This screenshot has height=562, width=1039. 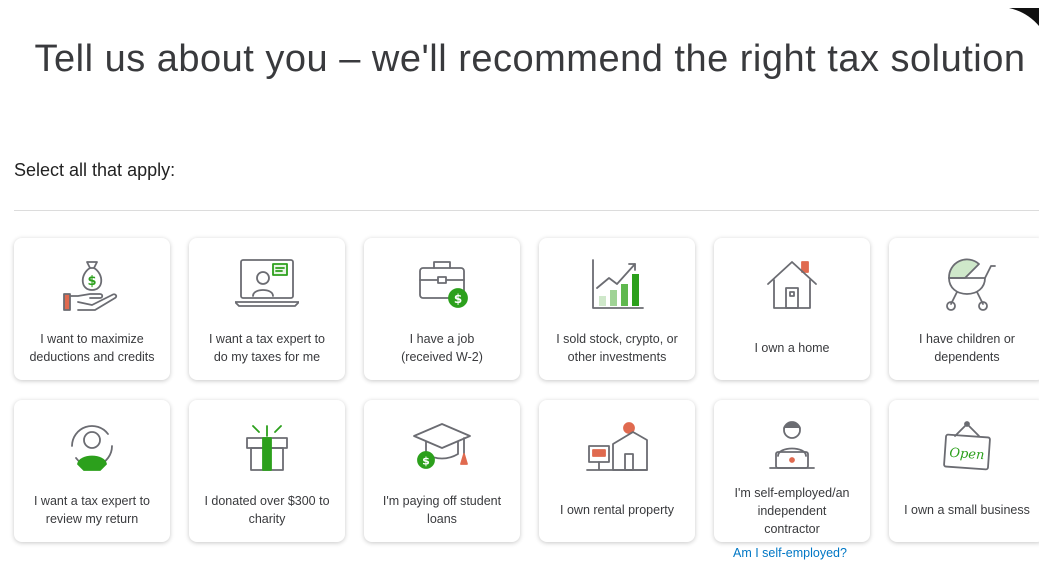 I want to click on graduation-cap-icon: $, so click(x=442, y=446).